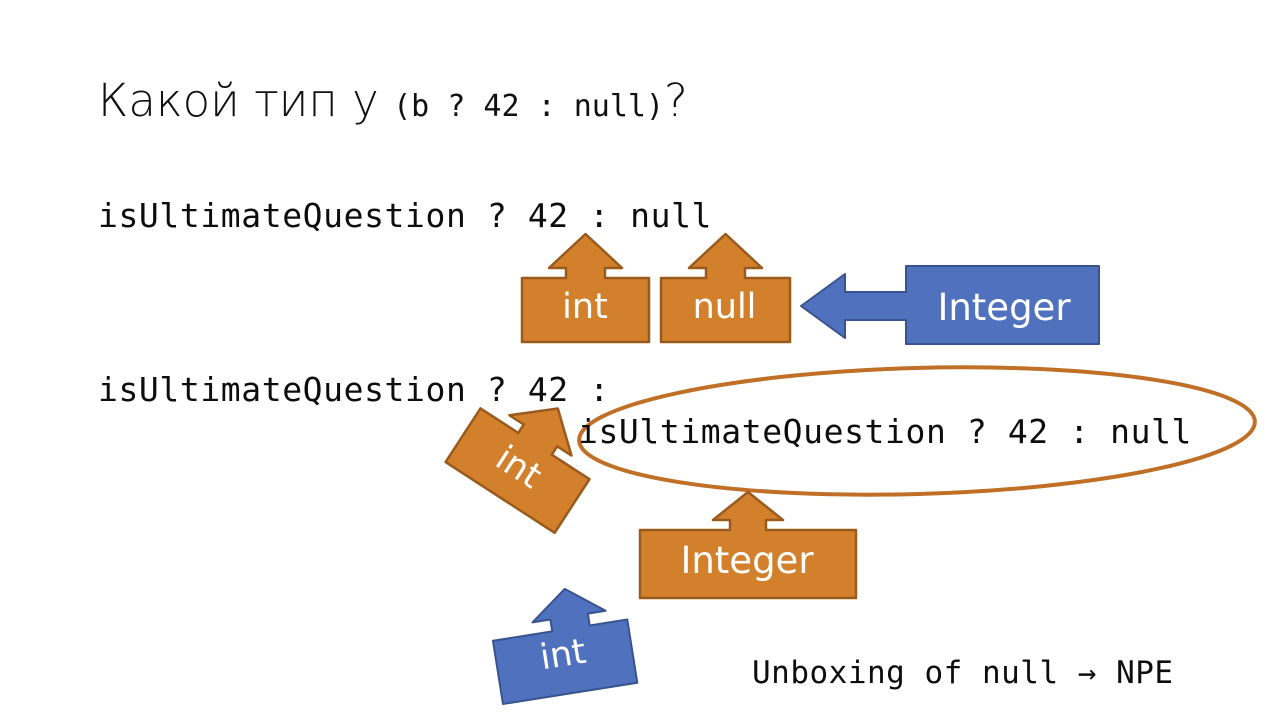 The width and height of the screenshot is (1280, 720). I want to click on callout-int-first-line: int, so click(585, 288).